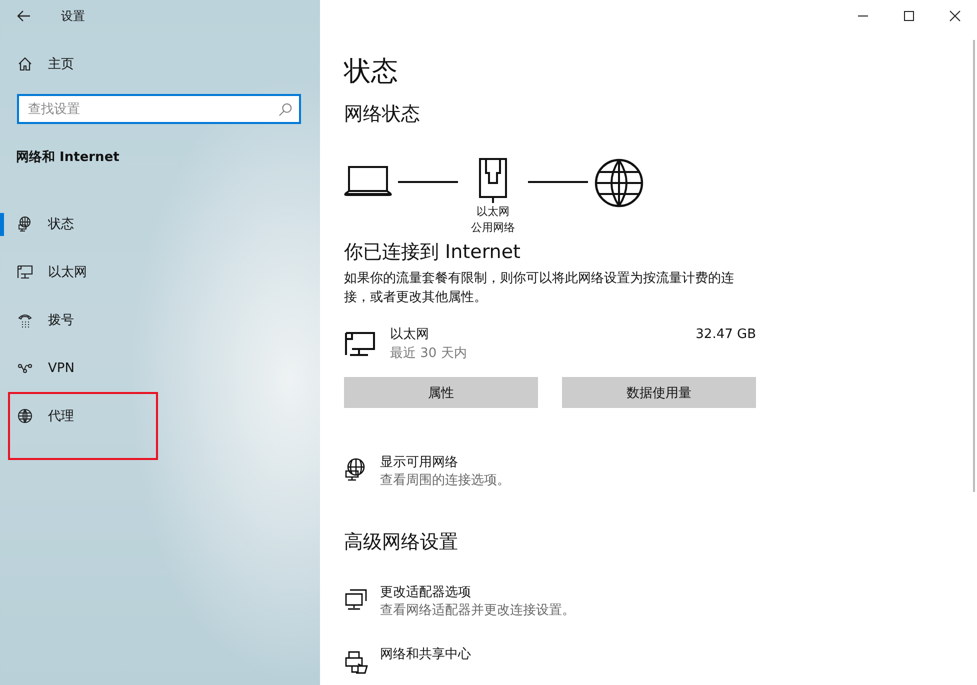  What do you see at coordinates (410, 335) in the screenshot?
I see `connection-name: 以太网` at bounding box center [410, 335].